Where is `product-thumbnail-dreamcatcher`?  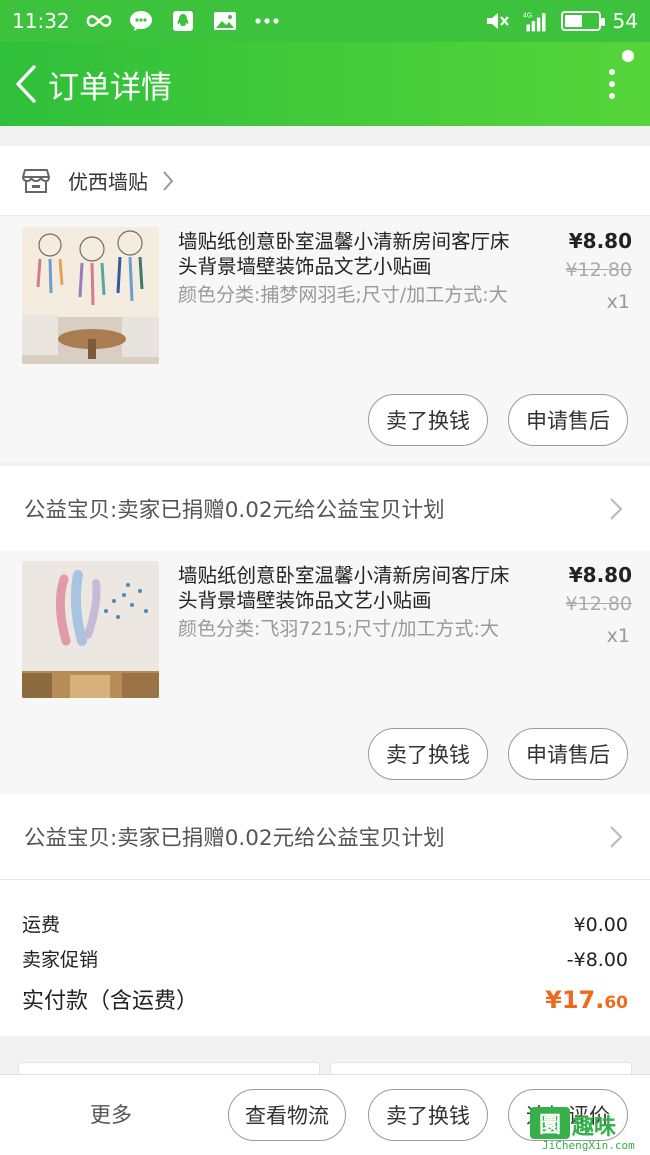
product-thumbnail-dreamcatcher is located at coordinates (90, 295).